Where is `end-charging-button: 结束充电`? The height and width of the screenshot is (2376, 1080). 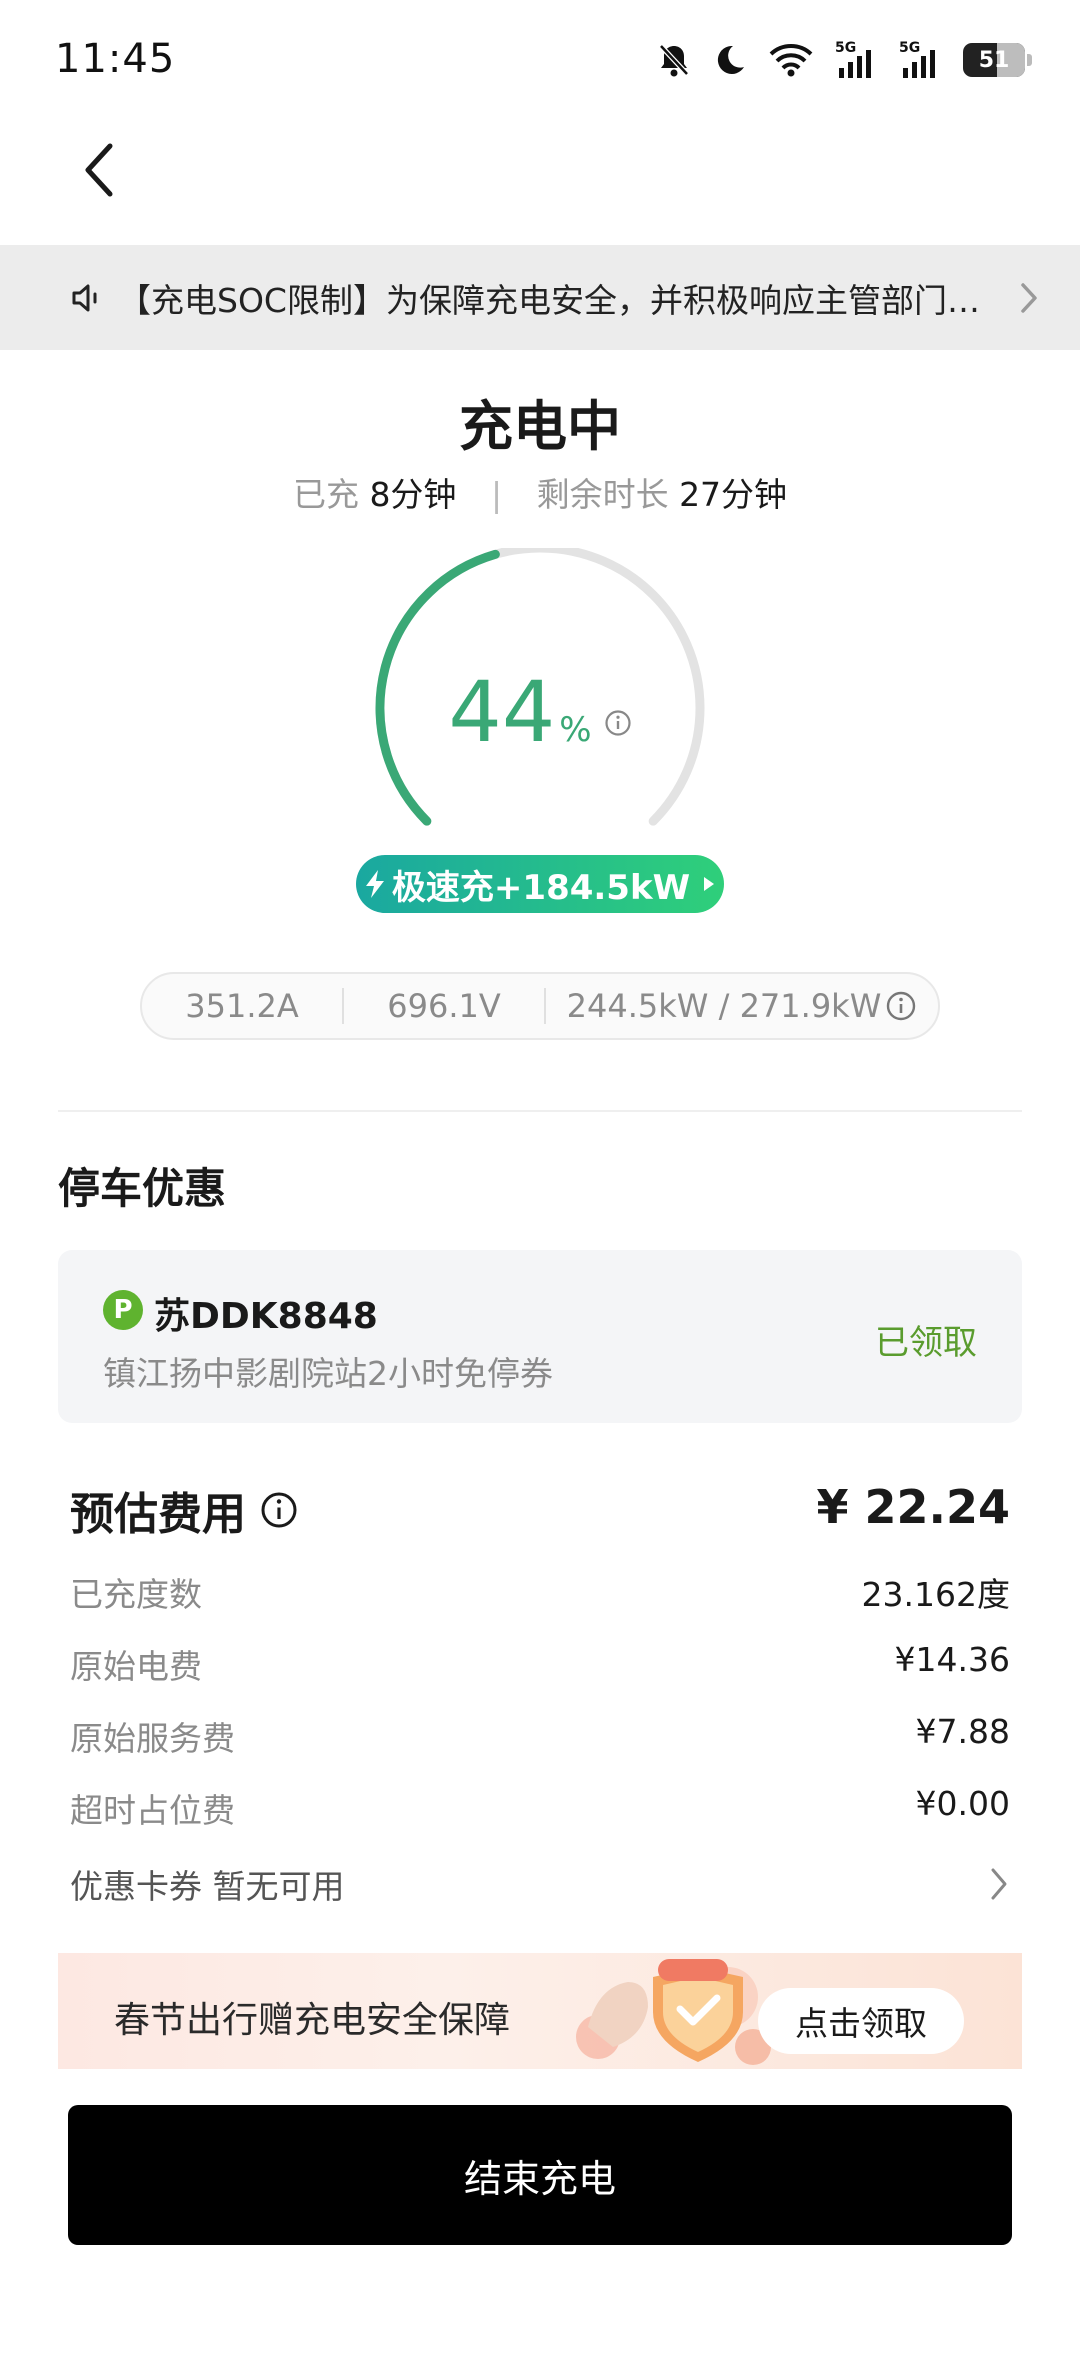 end-charging-button: 结束充电 is located at coordinates (540, 2175).